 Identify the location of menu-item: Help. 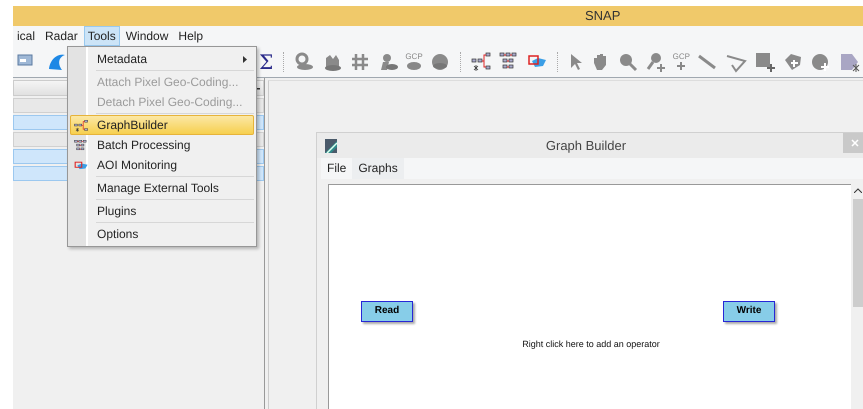
(191, 36).